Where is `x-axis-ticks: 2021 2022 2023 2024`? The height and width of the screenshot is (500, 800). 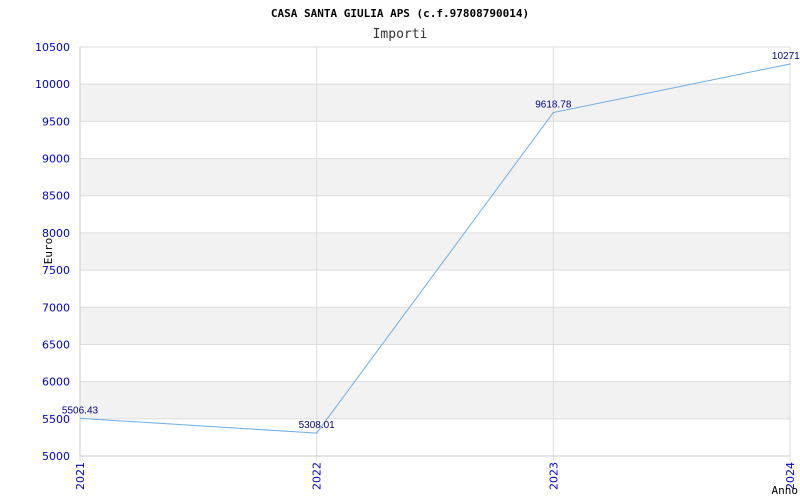 x-axis-ticks: 2021 2022 2023 2024 is located at coordinates (435, 476).